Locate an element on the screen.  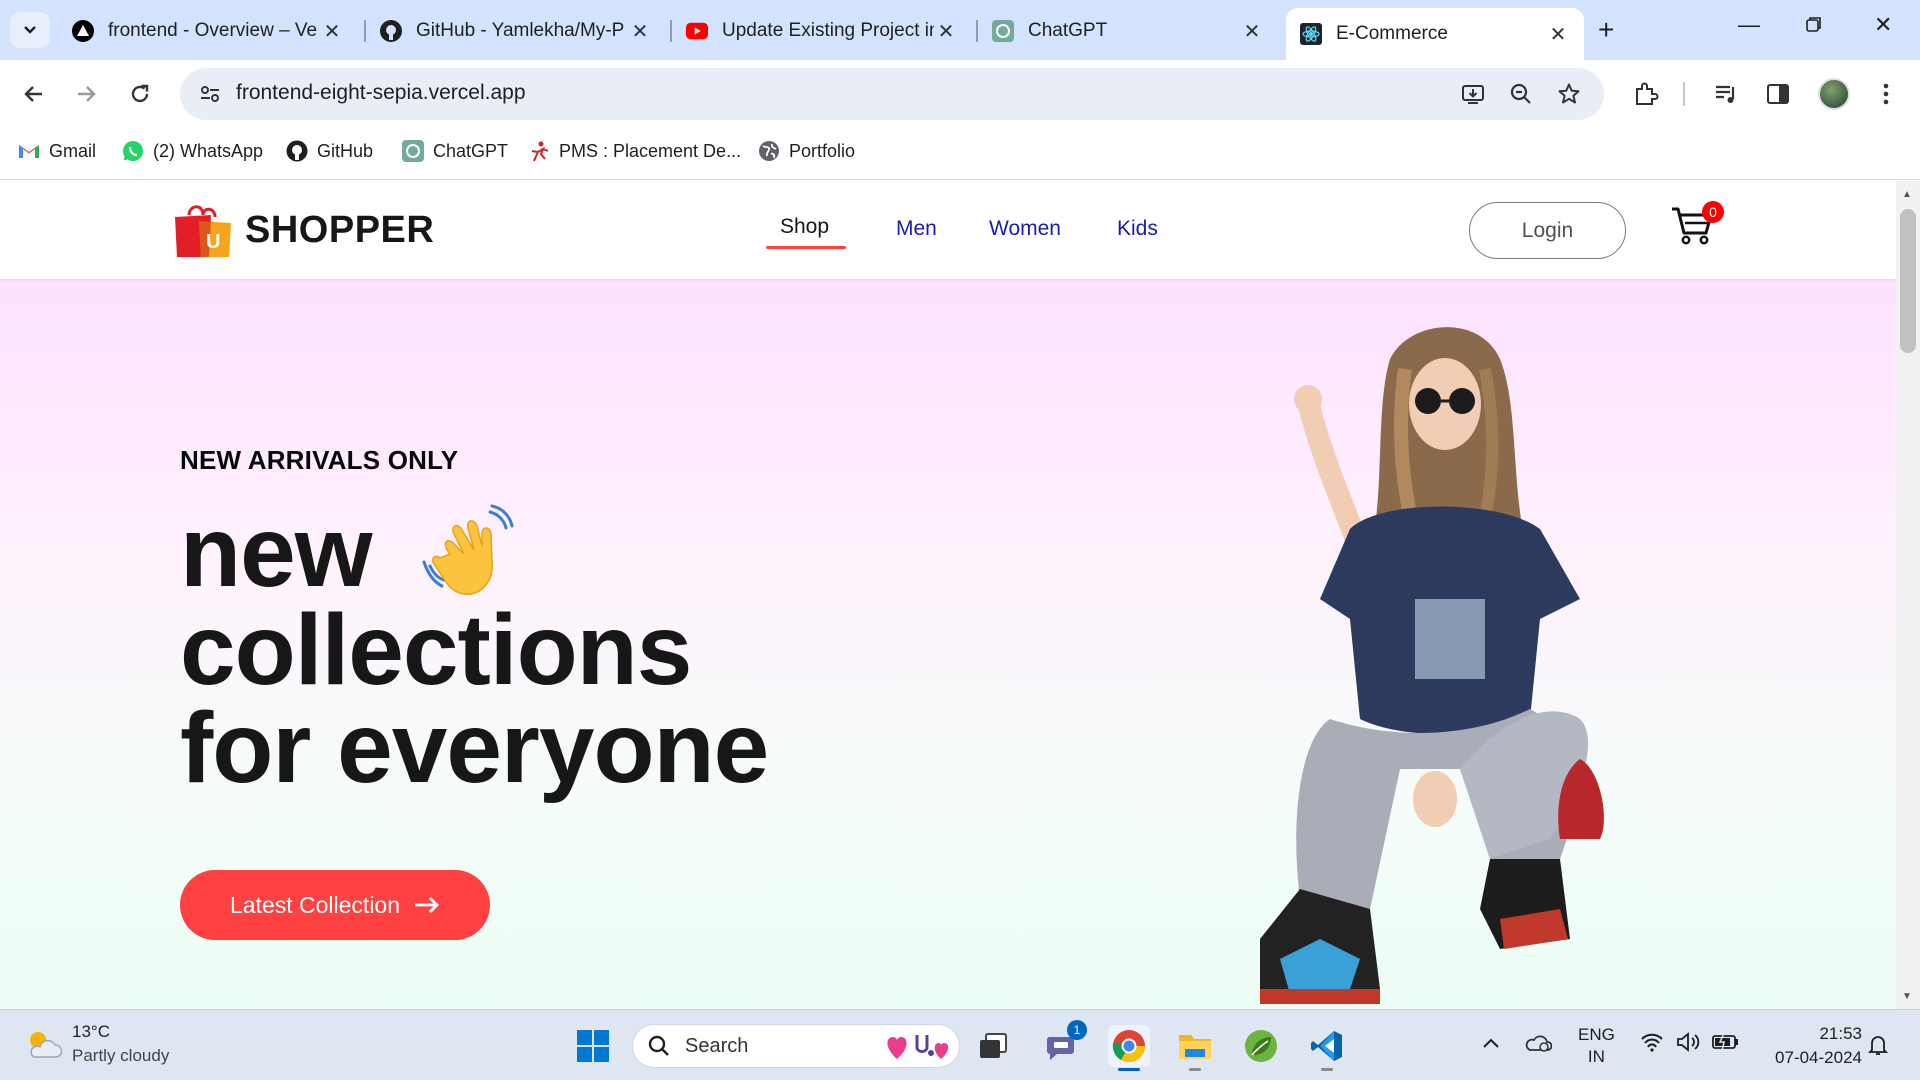
vscode-button is located at coordinates (1327, 1048).